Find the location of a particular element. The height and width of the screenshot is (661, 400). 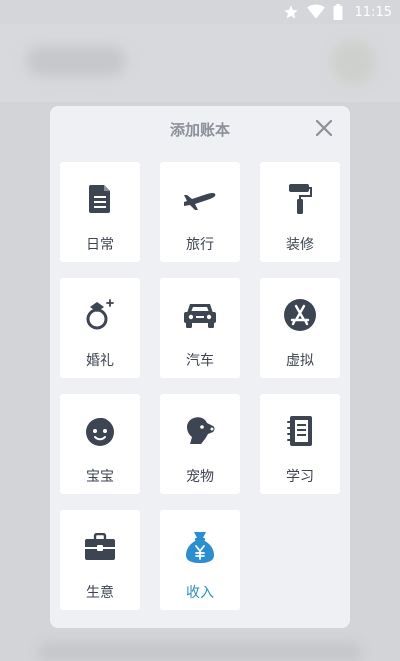

tile-label: 装修 is located at coordinates (300, 245).